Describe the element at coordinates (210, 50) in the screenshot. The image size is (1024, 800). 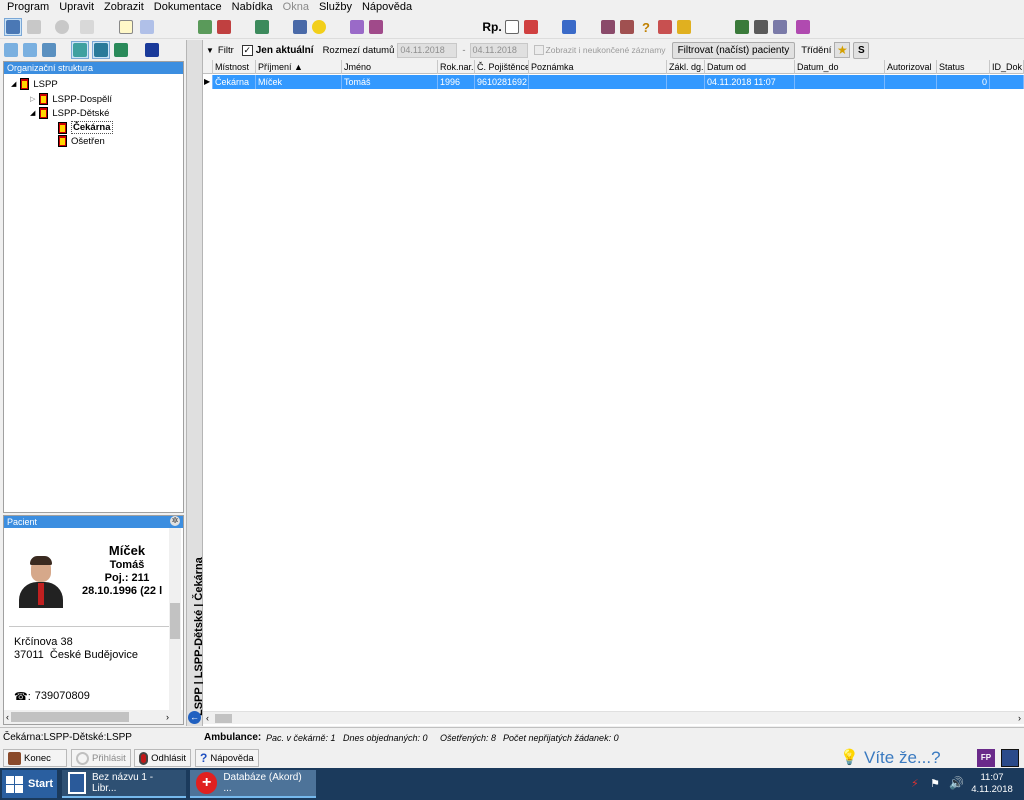
I see `filter-dropdown-icon: ▼` at that location.